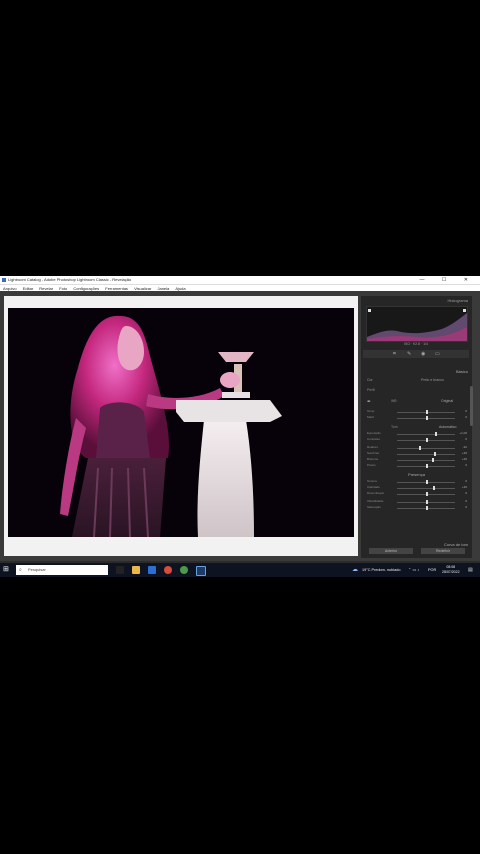 This screenshot has width=480, height=854. I want to click on wb-value: Original, so click(447, 401).